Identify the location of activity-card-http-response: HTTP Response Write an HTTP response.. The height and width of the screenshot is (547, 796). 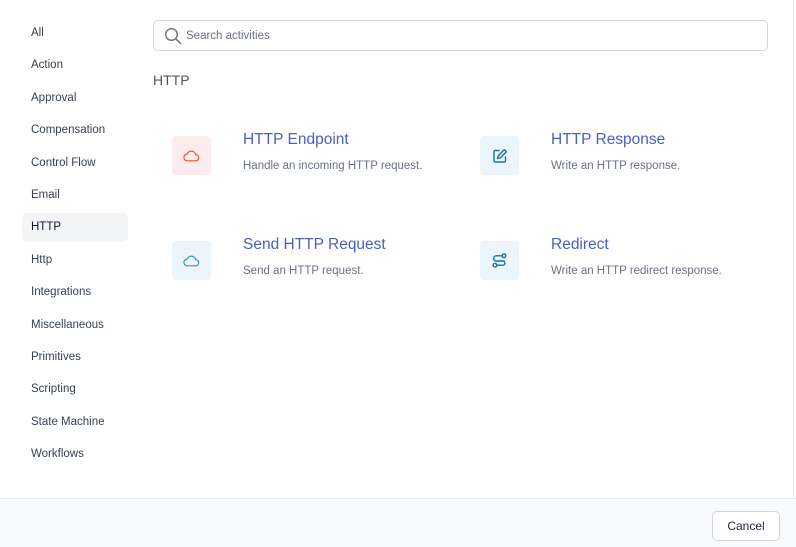
(606, 163).